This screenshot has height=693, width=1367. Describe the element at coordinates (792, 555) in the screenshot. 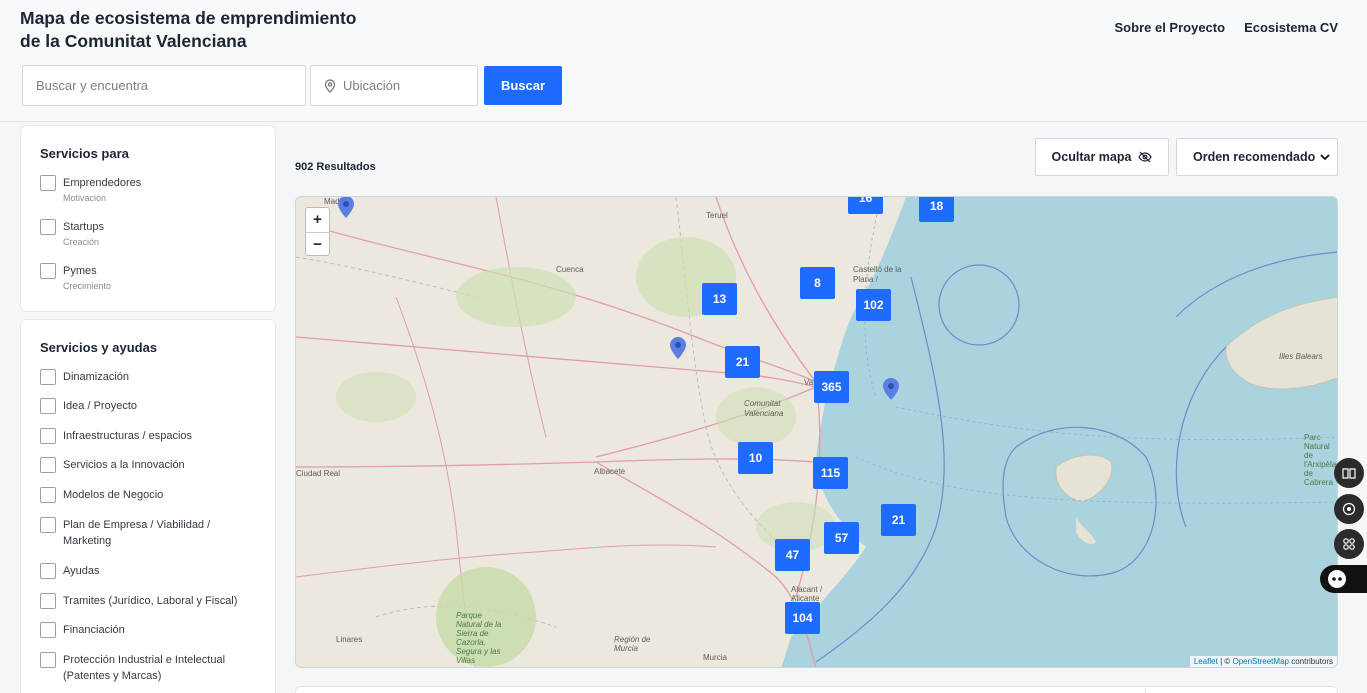

I see `map-cluster: 47` at that location.